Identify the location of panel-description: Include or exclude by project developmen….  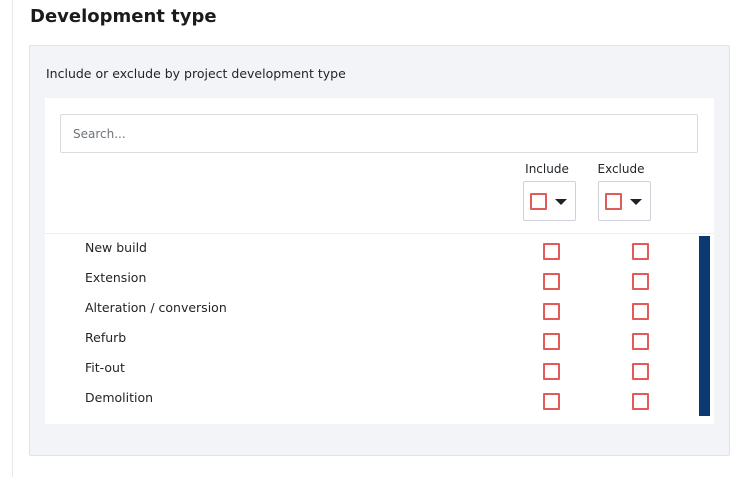
(196, 73).